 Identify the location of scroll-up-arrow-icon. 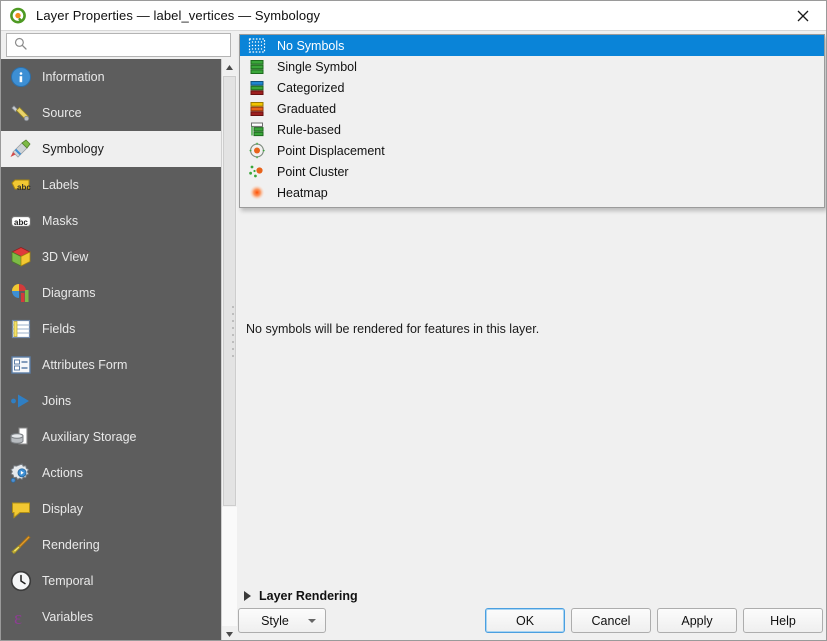
(229, 67).